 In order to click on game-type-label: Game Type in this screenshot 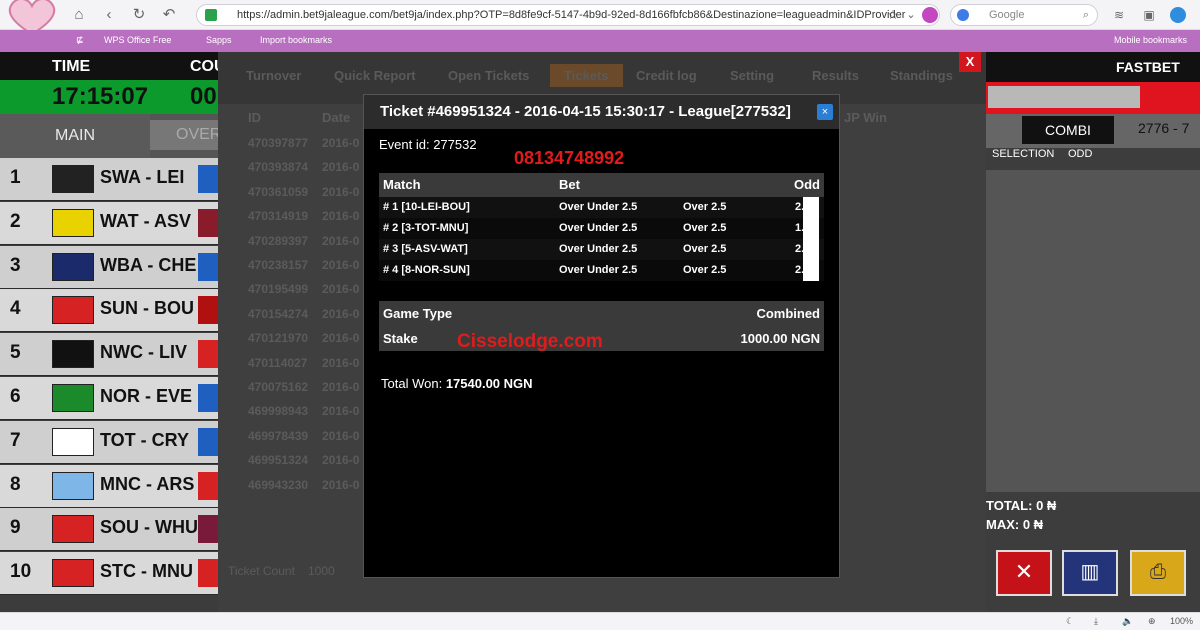, I will do `click(418, 313)`.